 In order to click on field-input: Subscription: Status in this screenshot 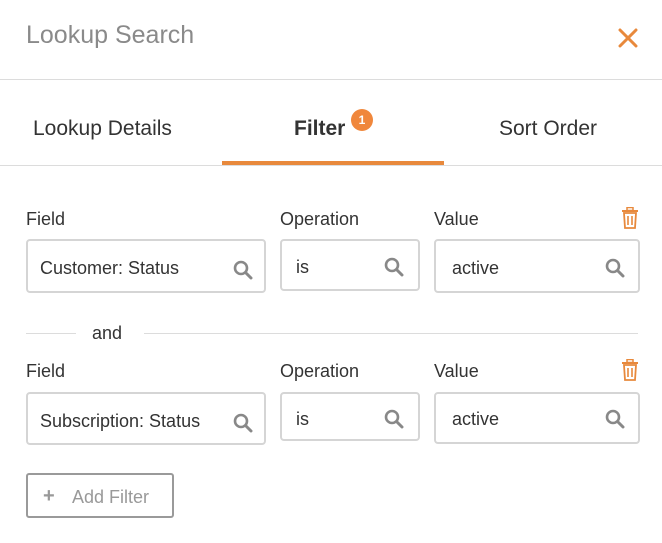, I will do `click(146, 418)`.